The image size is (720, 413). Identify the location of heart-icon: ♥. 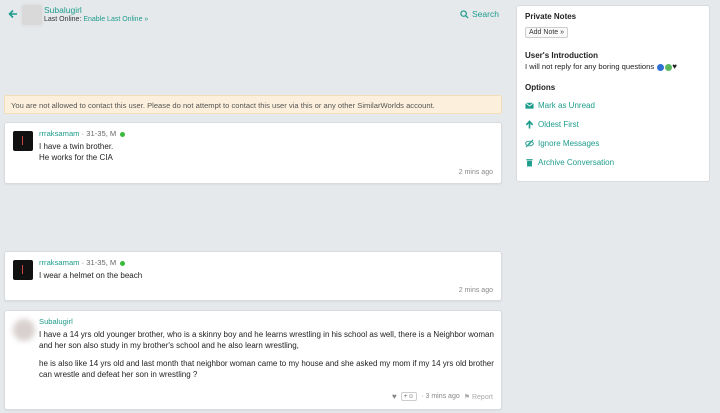
(394, 396).